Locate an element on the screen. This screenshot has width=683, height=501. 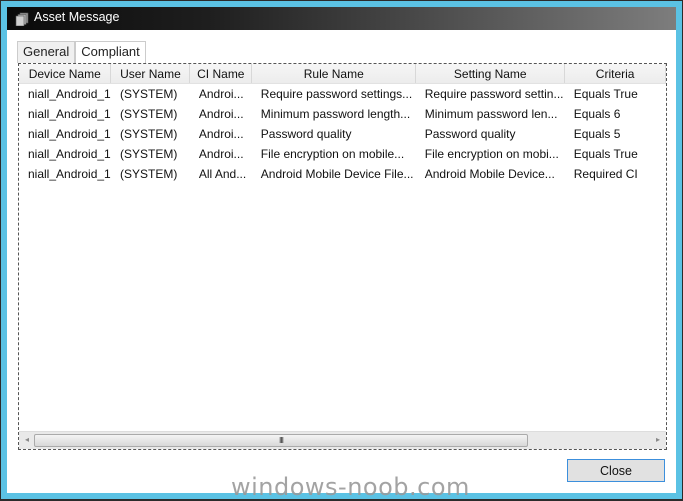
cell-criteria: Equals 5 is located at coordinates (597, 134).